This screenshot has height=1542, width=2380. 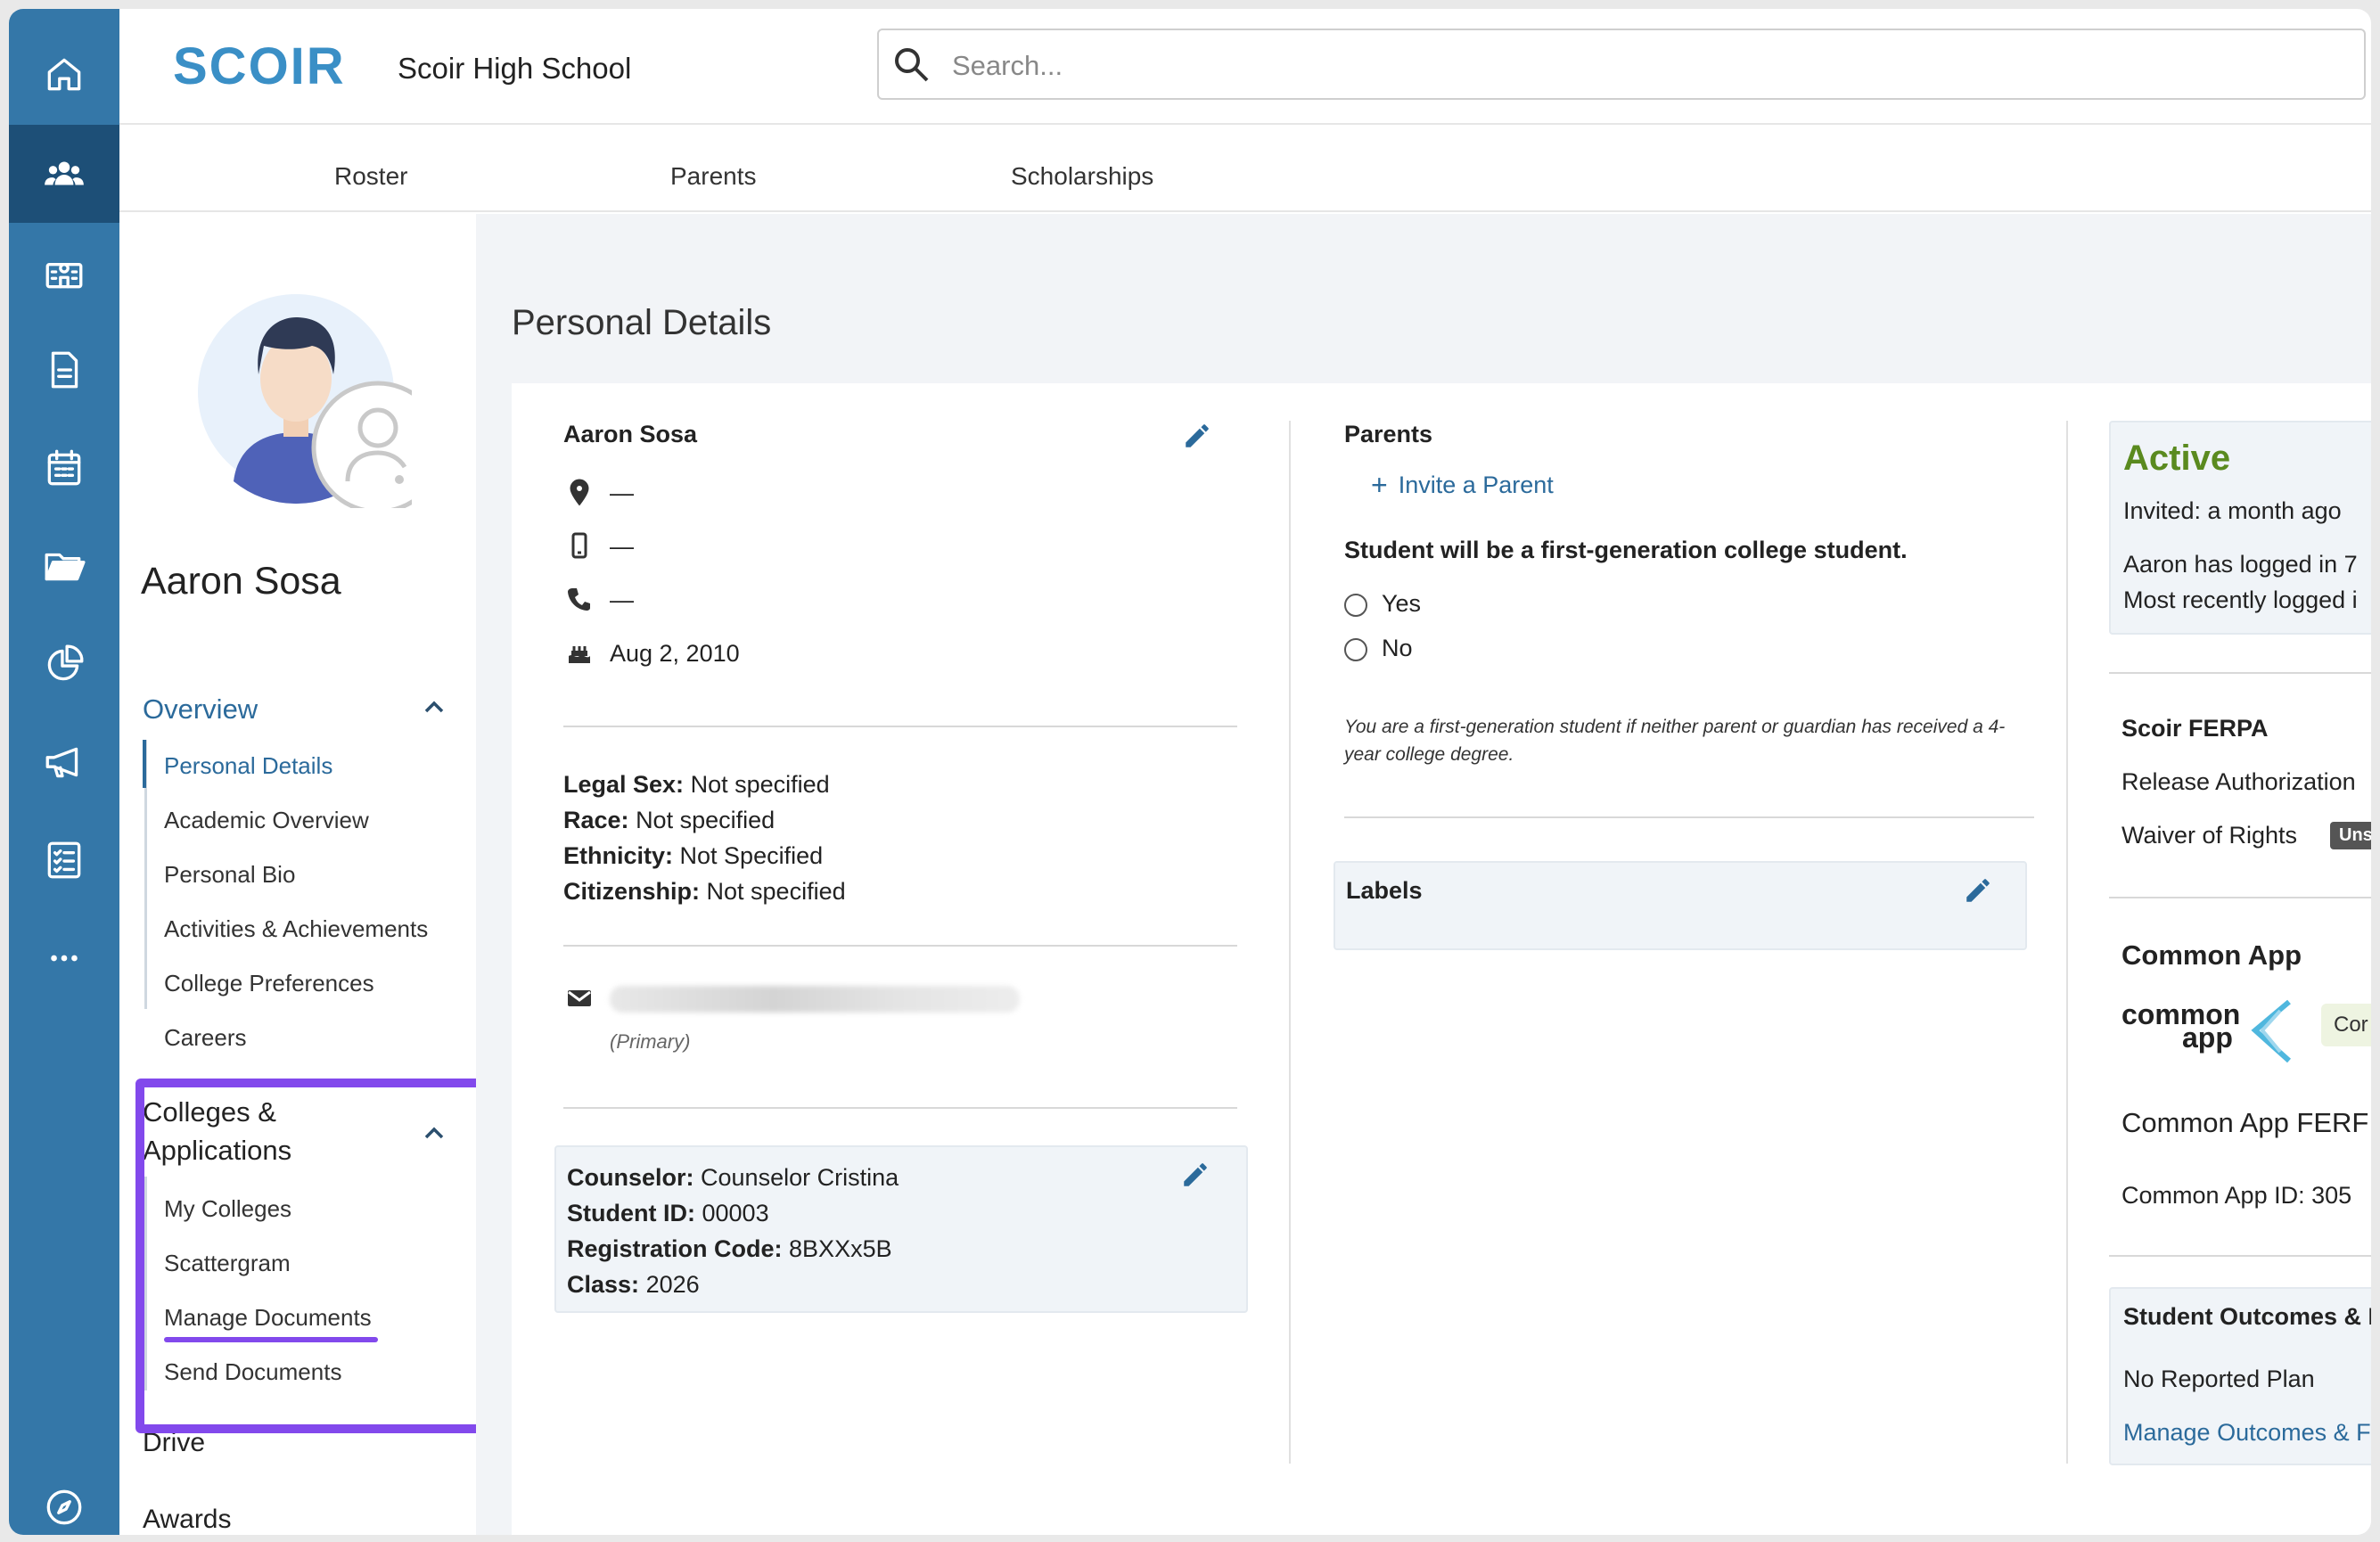 What do you see at coordinates (2350, 835) in the screenshot?
I see `waiver-status-badge: Unsi` at bounding box center [2350, 835].